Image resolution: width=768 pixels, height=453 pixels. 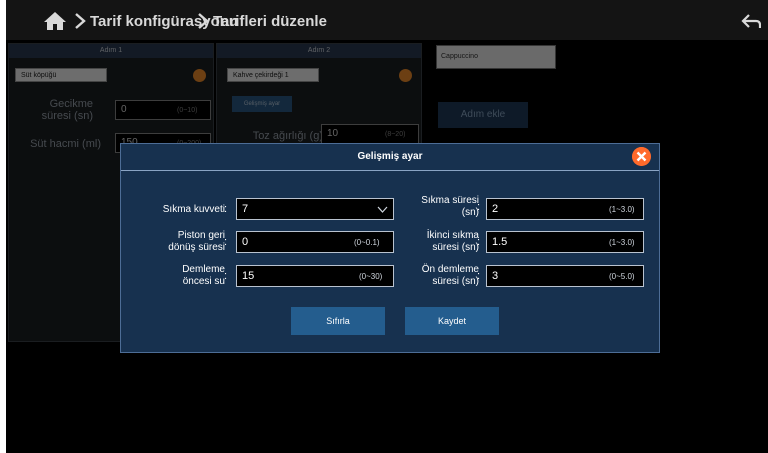 I want to click on pre-brew-water-range: (0~30), so click(x=371, y=276).